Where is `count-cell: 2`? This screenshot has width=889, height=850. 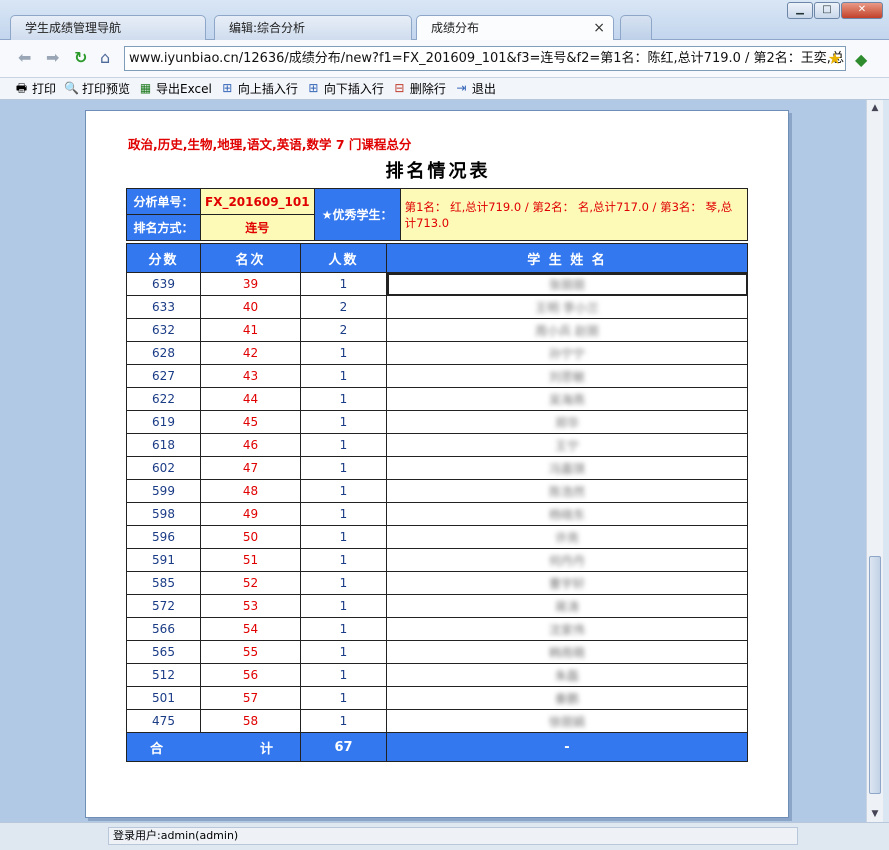
count-cell: 2 is located at coordinates (343, 307).